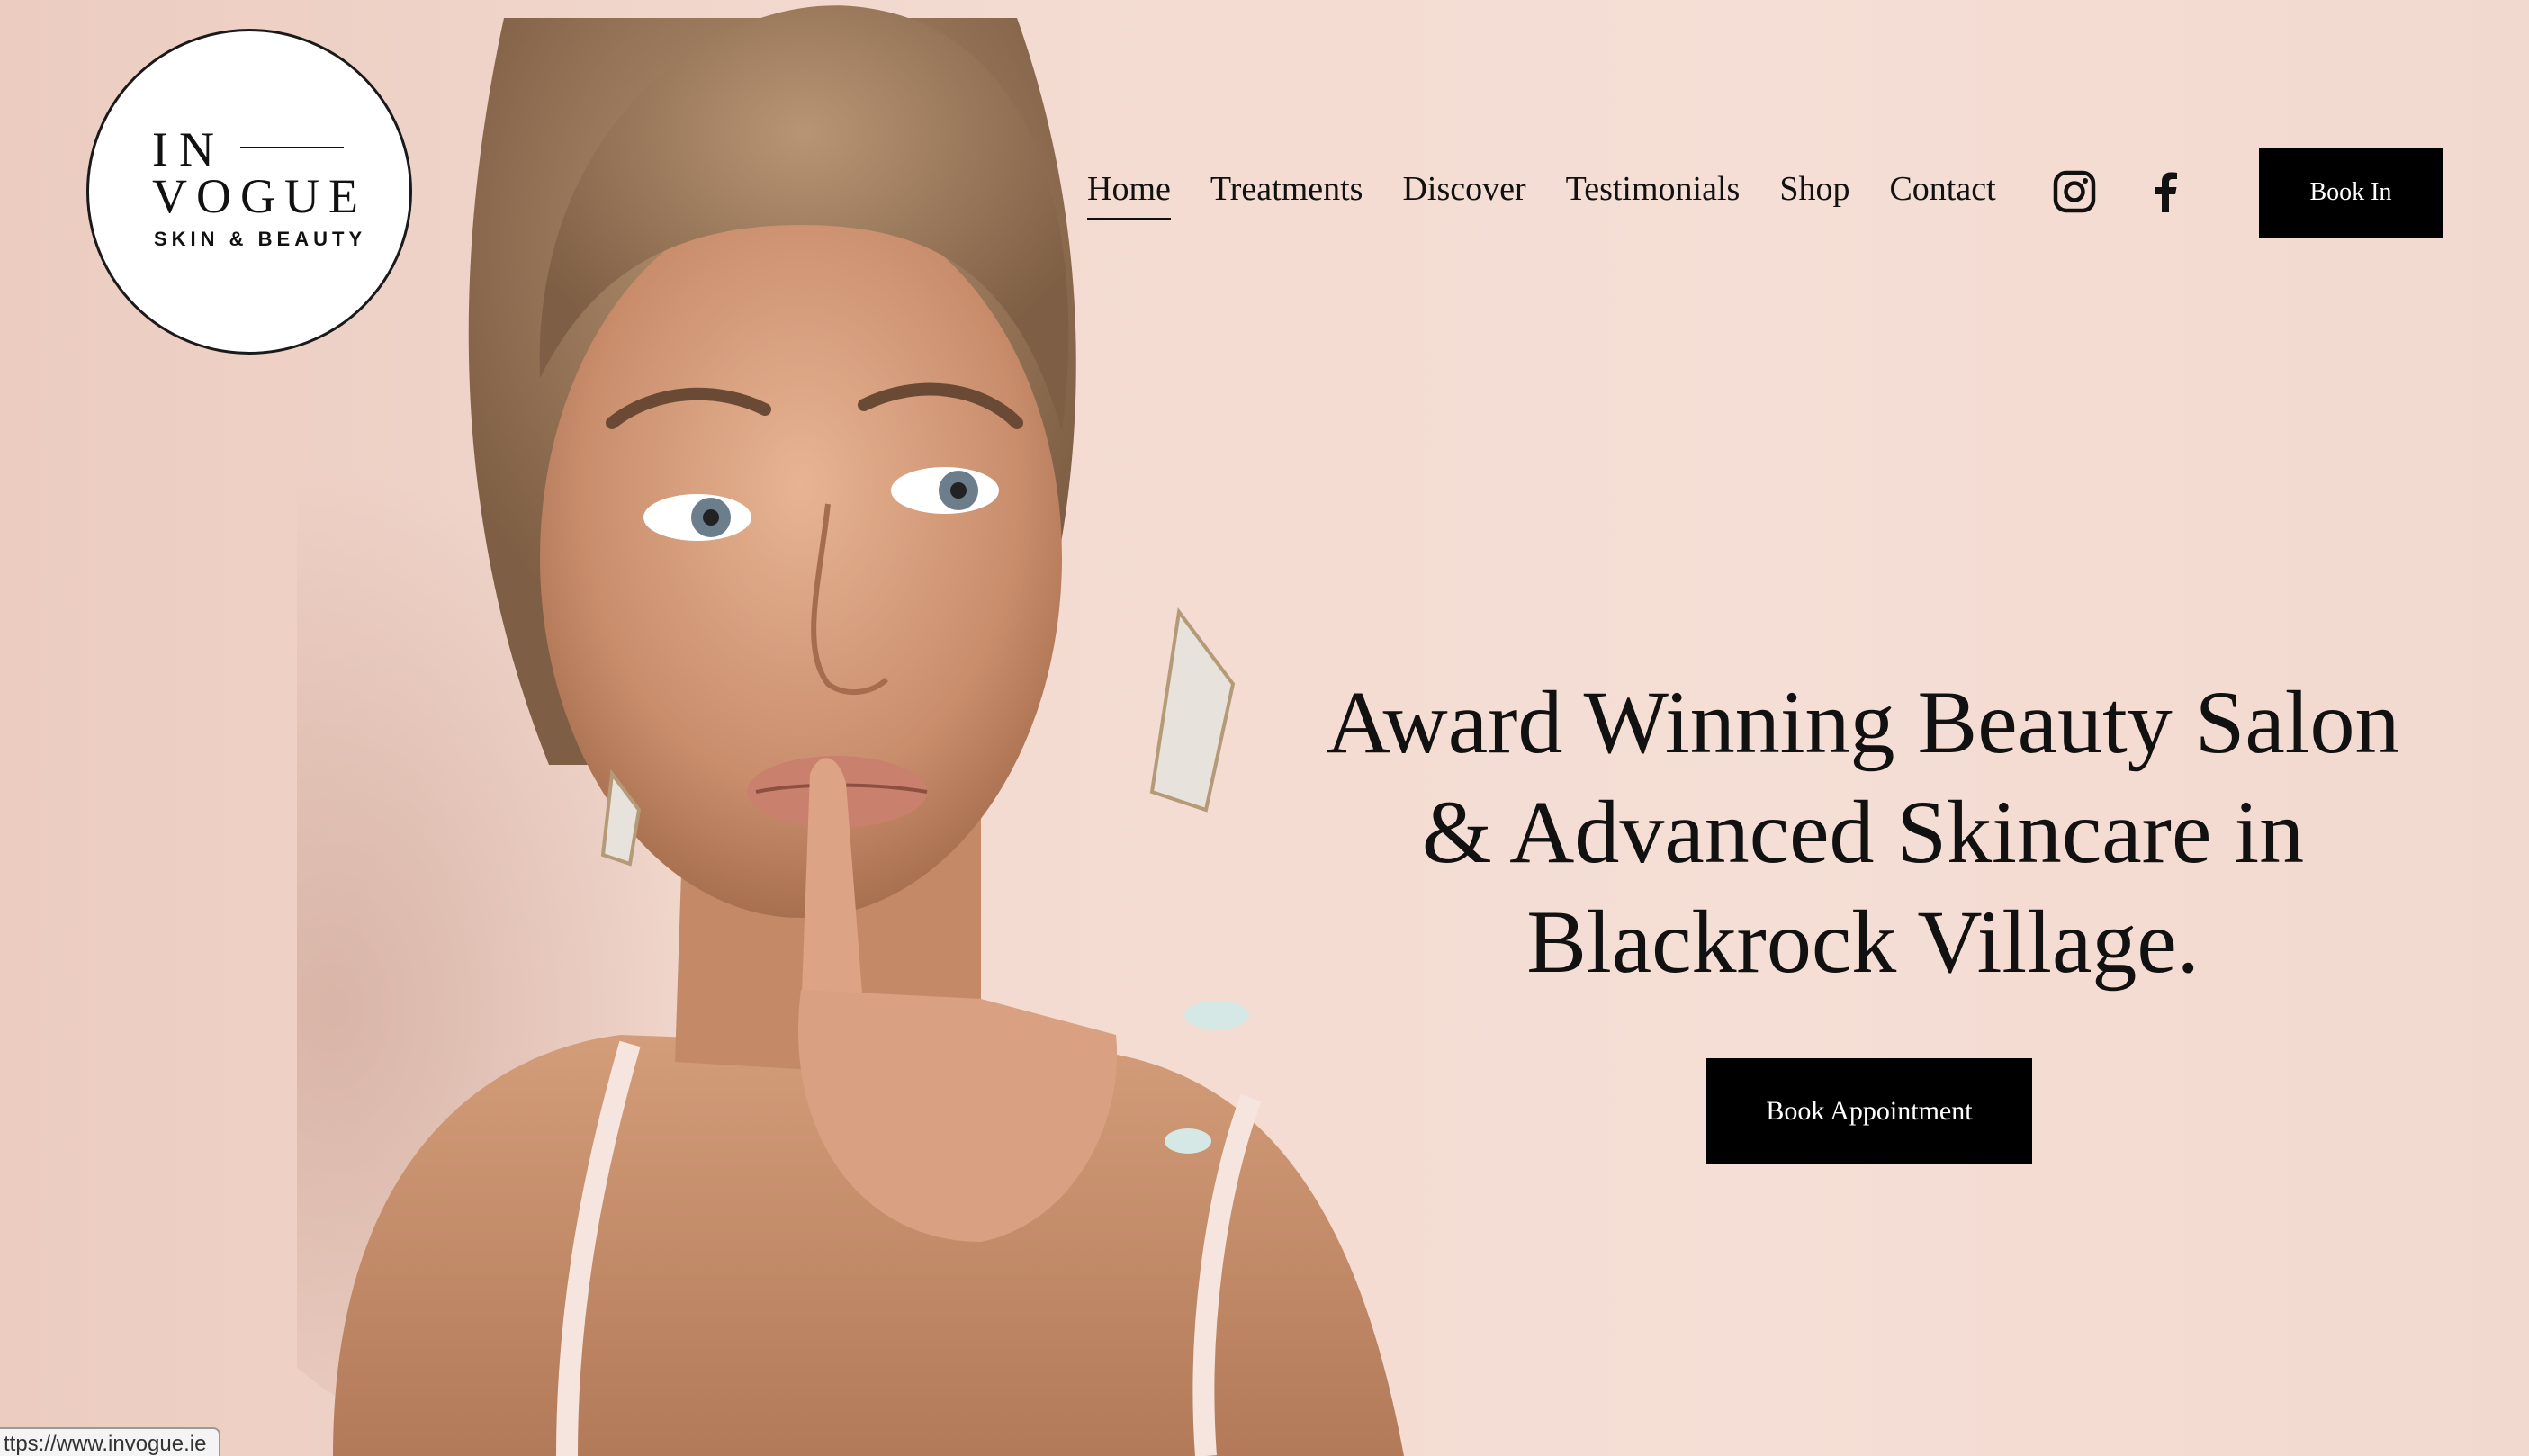 The width and height of the screenshot is (2529, 1456). I want to click on hero-heading-line-1: Award Winning Beauty Salon, so click(1863, 722).